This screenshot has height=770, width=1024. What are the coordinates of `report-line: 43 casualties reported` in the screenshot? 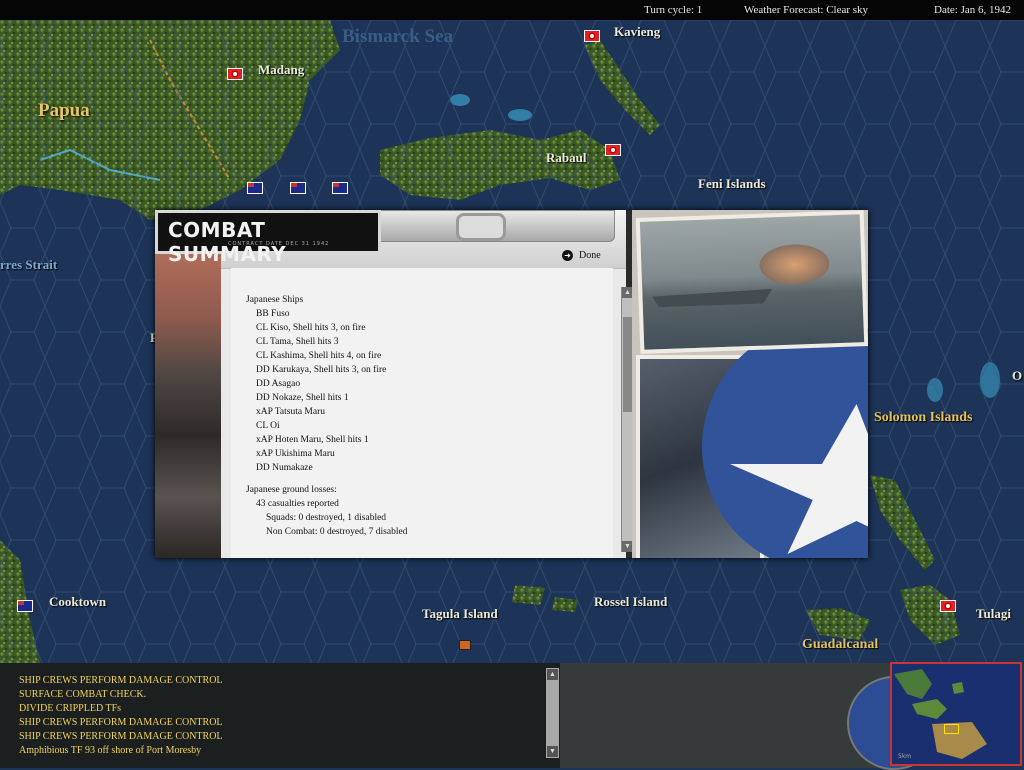 It's located at (297, 504).